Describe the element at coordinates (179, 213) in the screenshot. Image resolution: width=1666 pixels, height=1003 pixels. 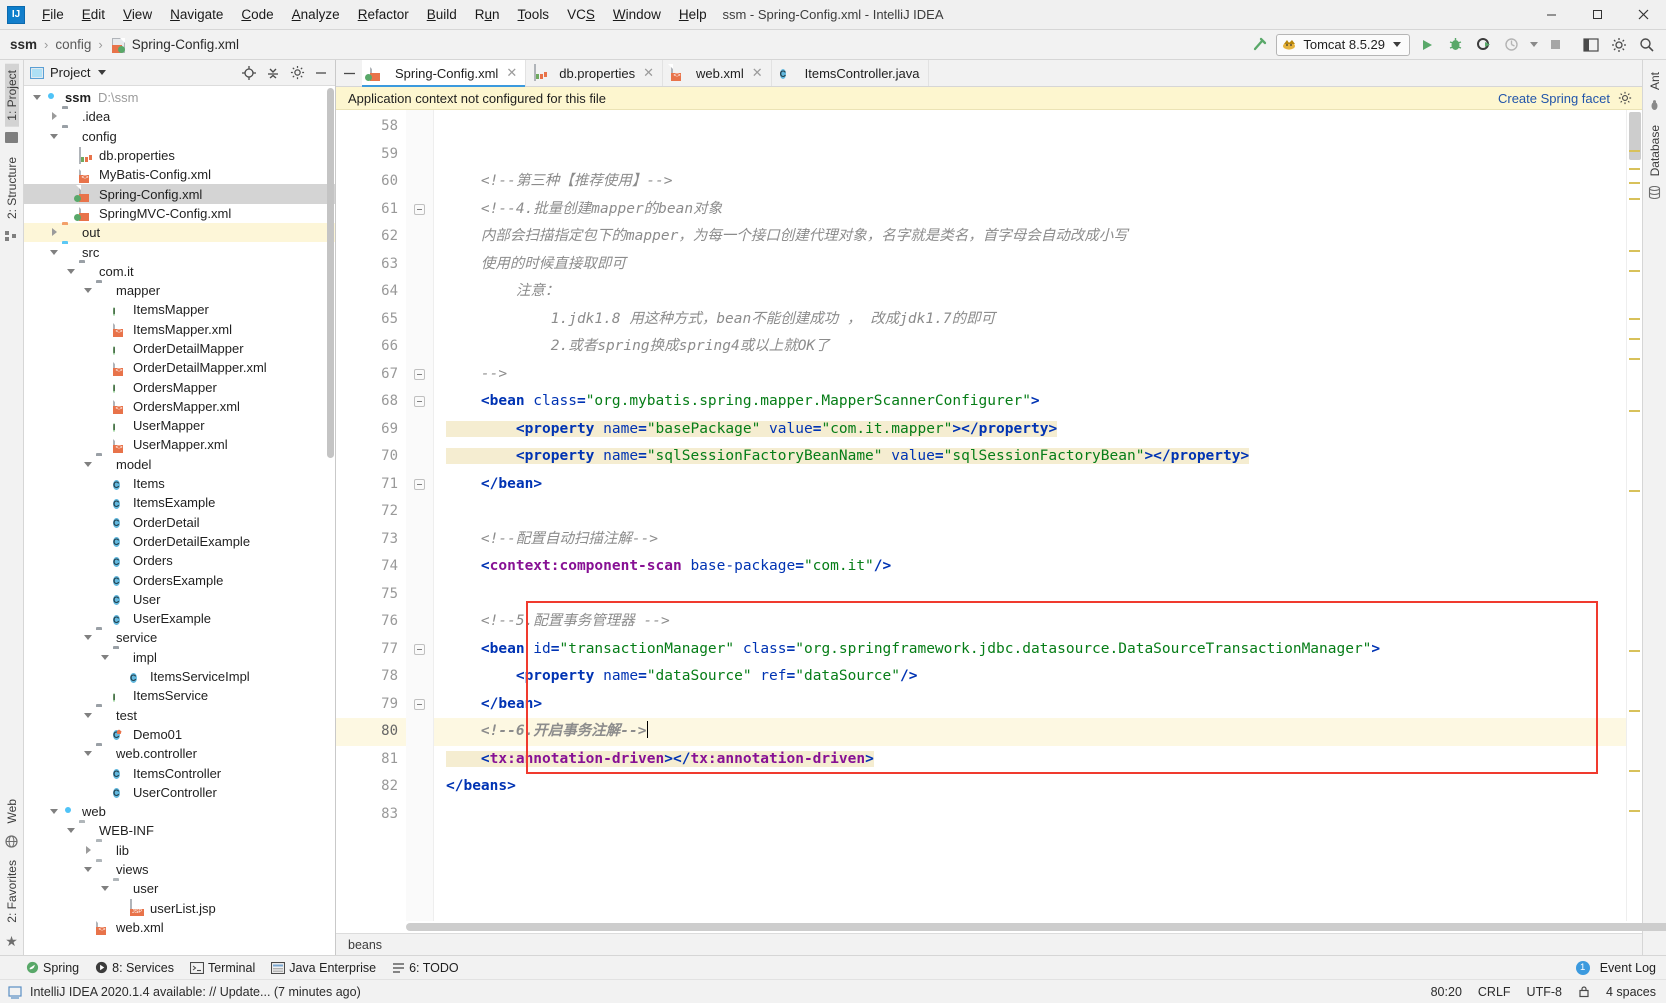
I see `tree-node: SpringMVC-Config.xml` at that location.